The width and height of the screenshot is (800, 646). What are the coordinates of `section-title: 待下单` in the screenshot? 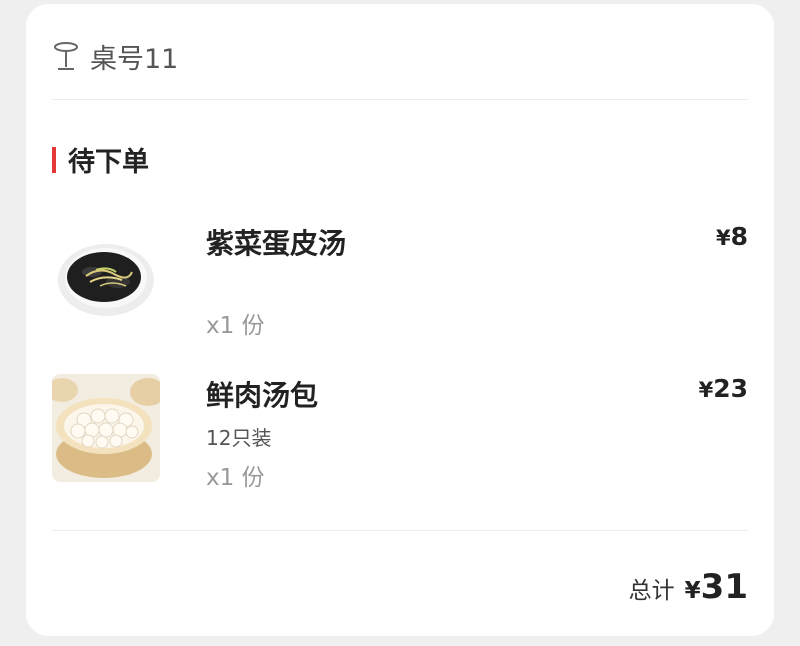 It's located at (108, 162).